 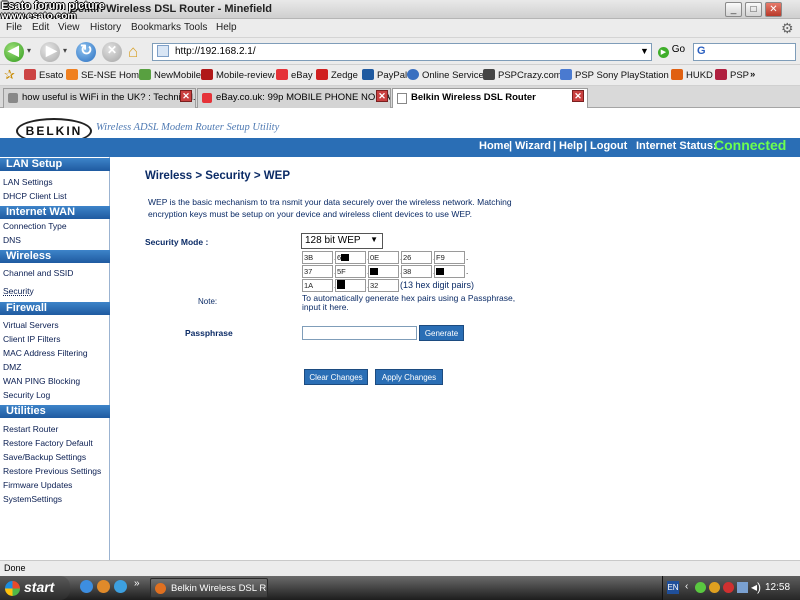 I want to click on sidebar-item-dmz: DMZ, so click(x=12, y=367).